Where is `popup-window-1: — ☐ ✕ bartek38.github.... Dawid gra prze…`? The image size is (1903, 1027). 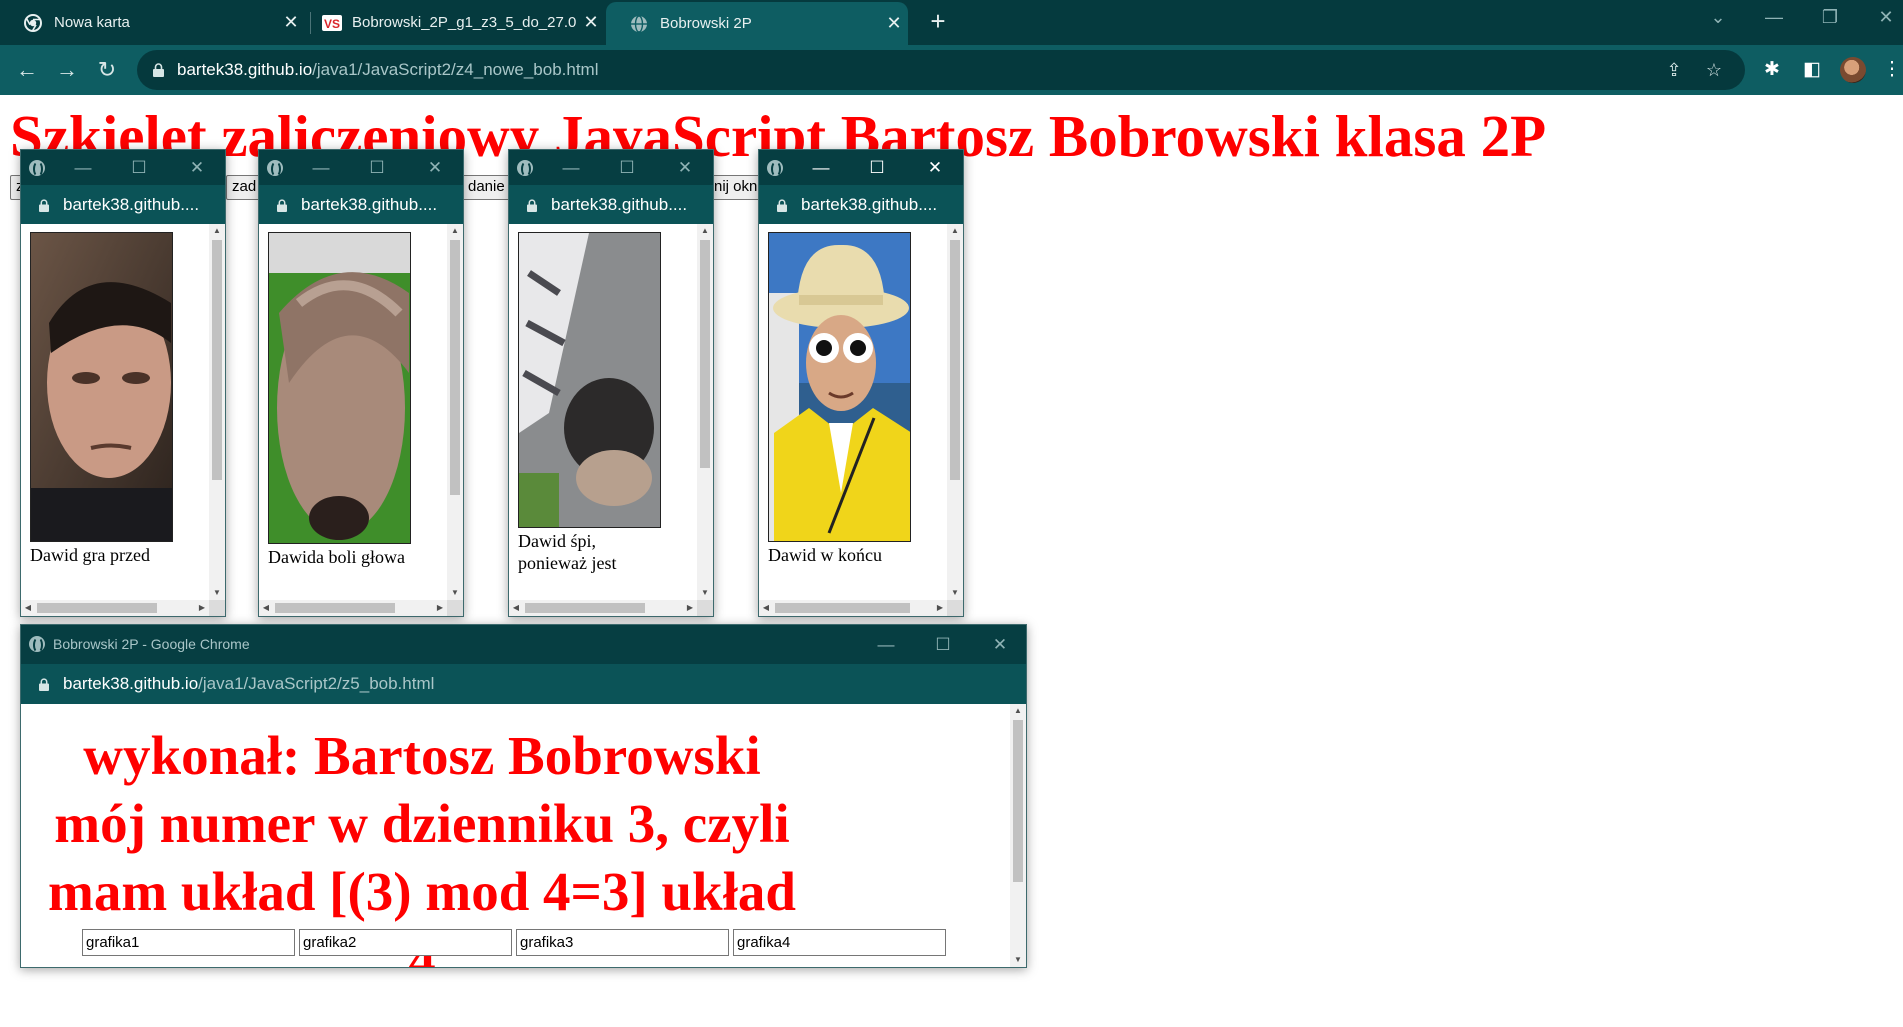 popup-window-1: — ☐ ✕ bartek38.github.... Dawid gra prze… is located at coordinates (123, 383).